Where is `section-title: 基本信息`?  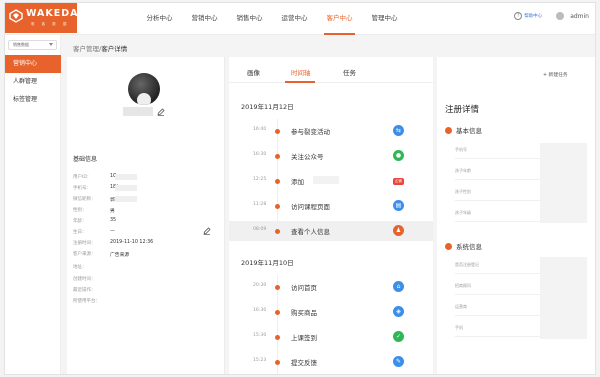 section-title: 基本信息 is located at coordinates (469, 131).